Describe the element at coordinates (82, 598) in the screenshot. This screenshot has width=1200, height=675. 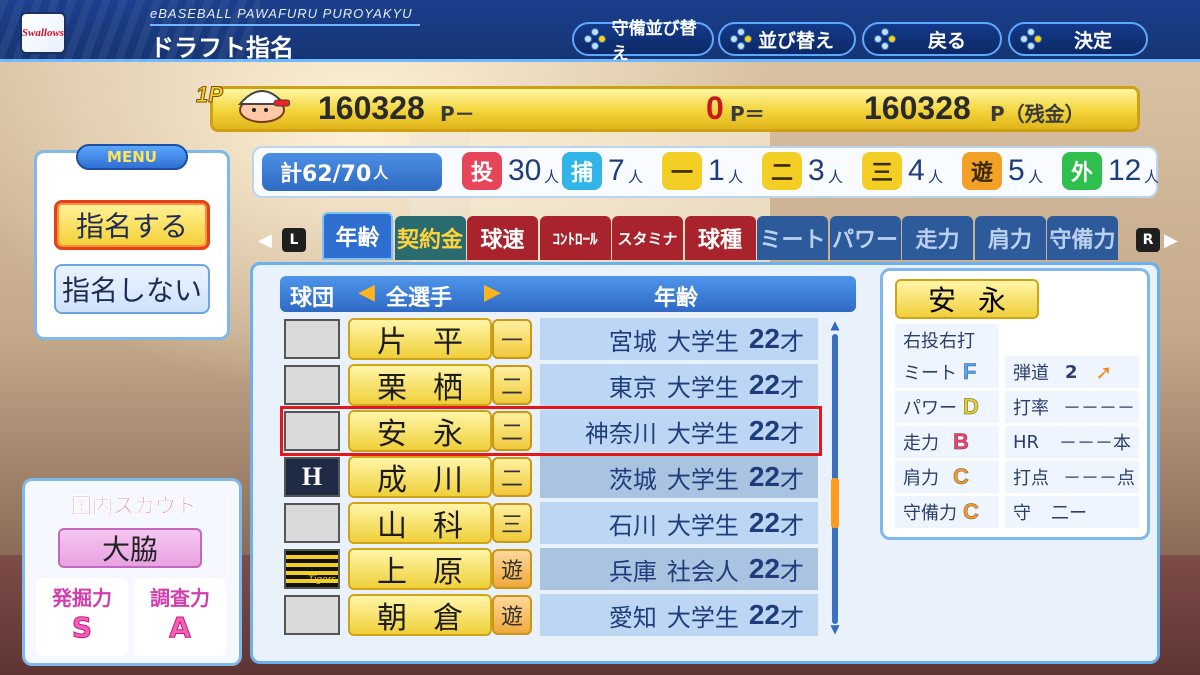
I see `scout-discovery-label: 発掘力` at that location.